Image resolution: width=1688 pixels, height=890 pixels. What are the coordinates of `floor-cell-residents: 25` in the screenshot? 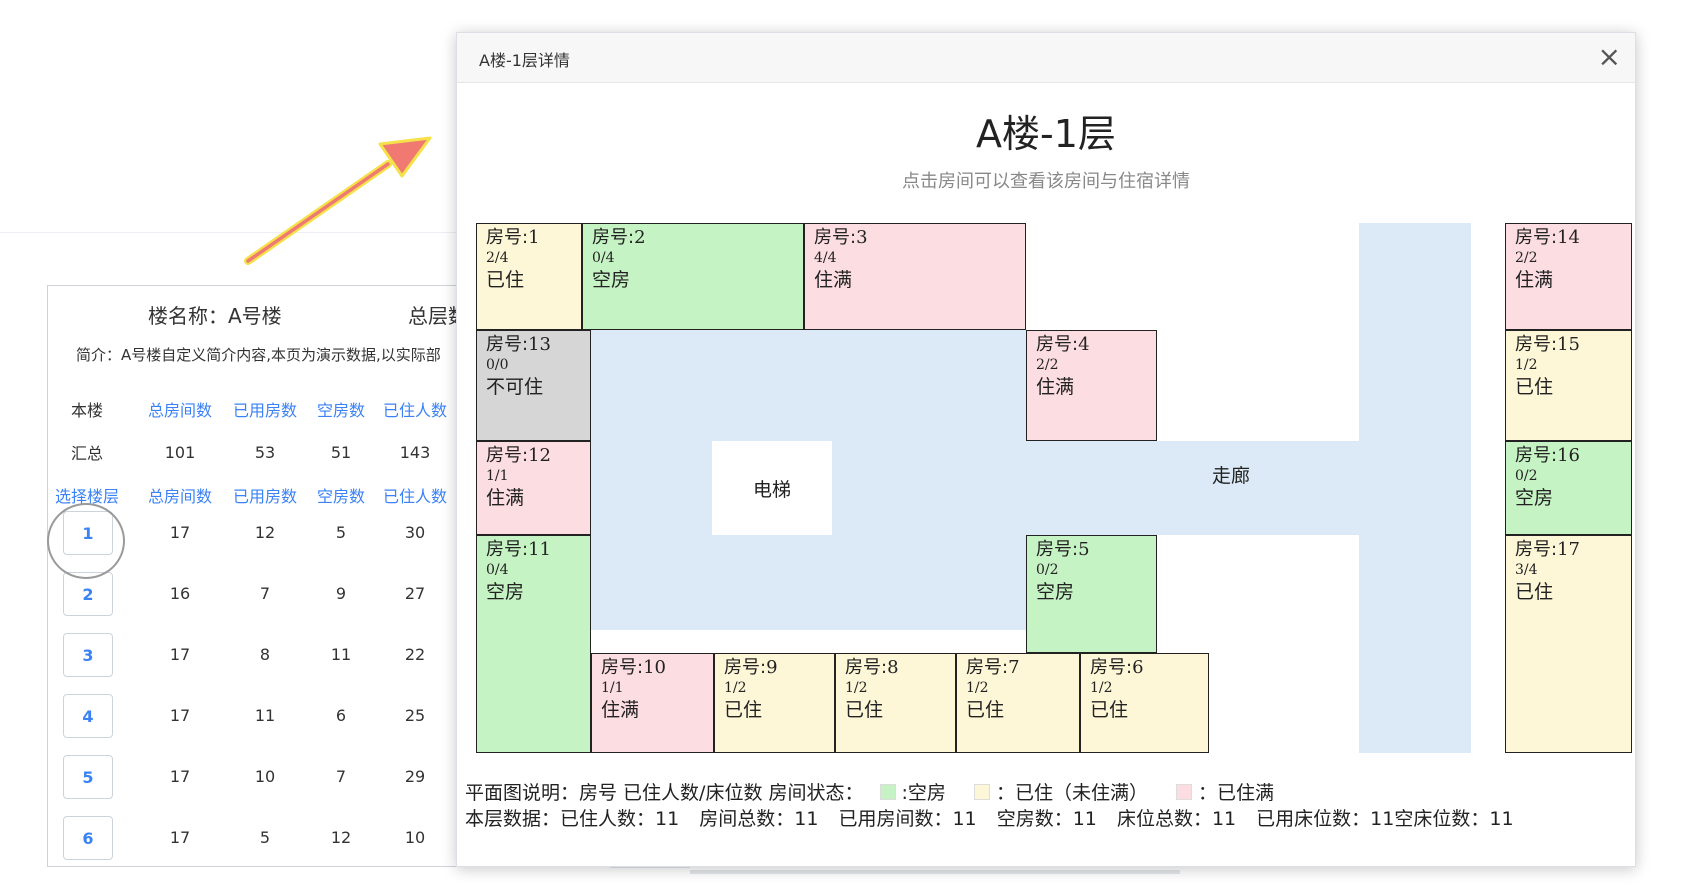 It's located at (415, 715).